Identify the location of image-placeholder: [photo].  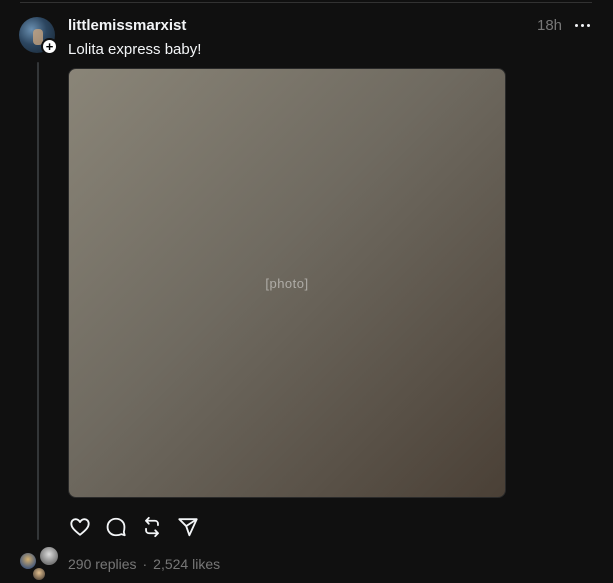
(287, 283).